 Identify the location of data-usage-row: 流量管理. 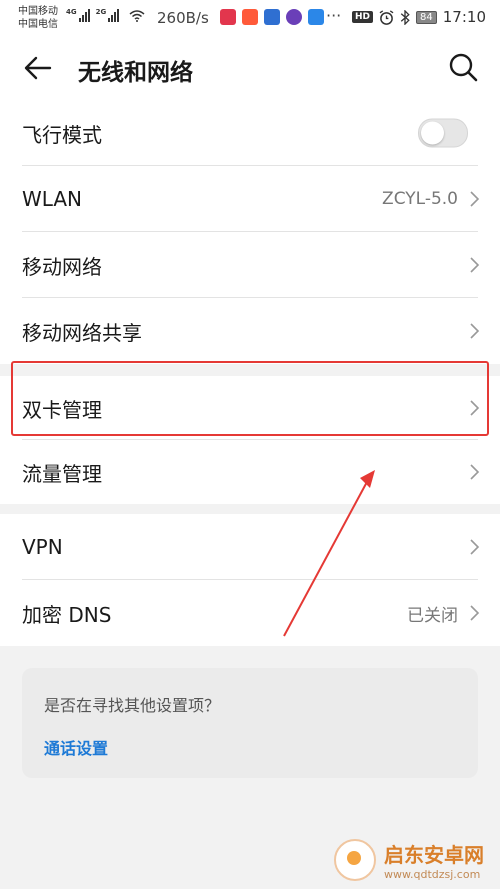
(250, 472).